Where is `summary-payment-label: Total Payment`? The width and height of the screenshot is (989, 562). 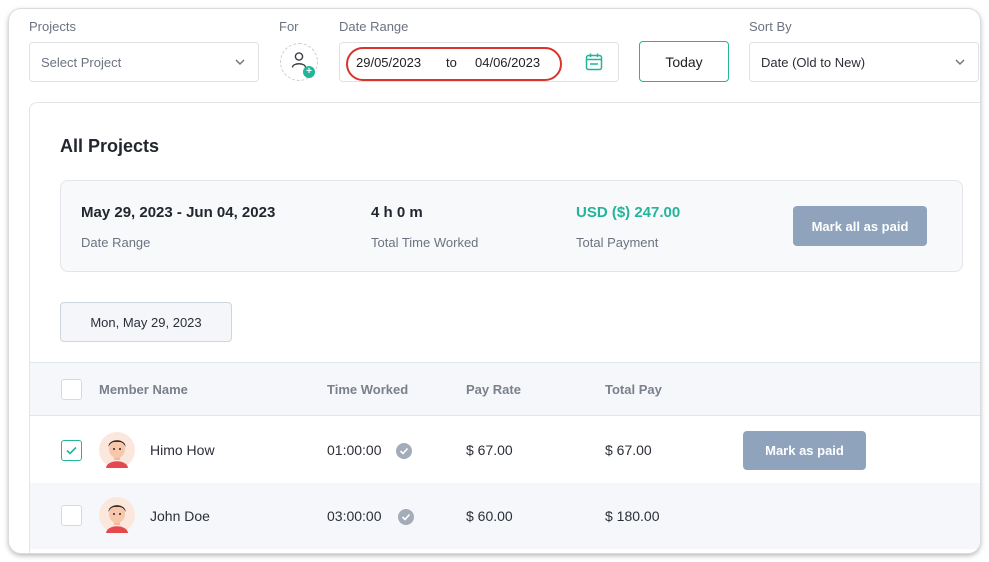
summary-payment-label: Total Payment is located at coordinates (617, 242).